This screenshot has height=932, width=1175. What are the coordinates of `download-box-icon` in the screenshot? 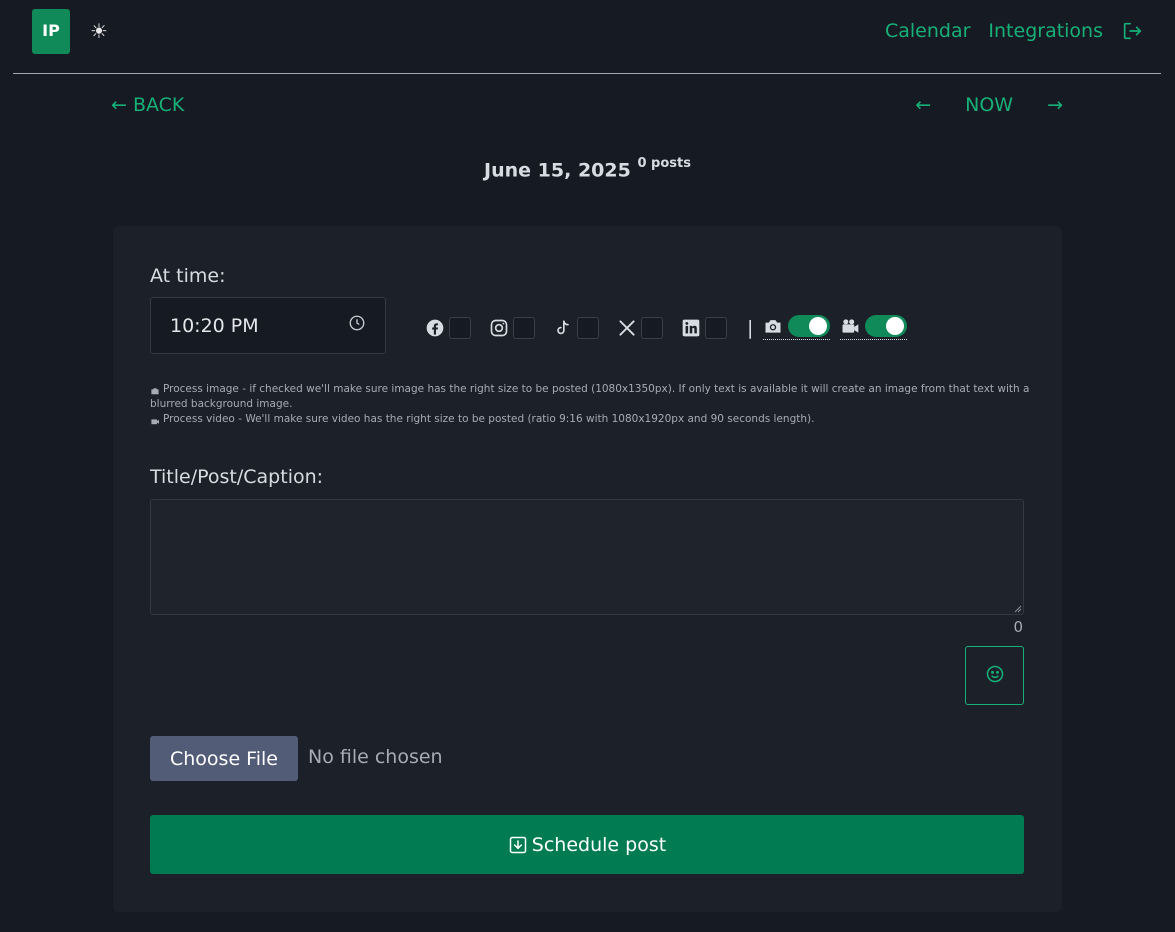 It's located at (518, 845).